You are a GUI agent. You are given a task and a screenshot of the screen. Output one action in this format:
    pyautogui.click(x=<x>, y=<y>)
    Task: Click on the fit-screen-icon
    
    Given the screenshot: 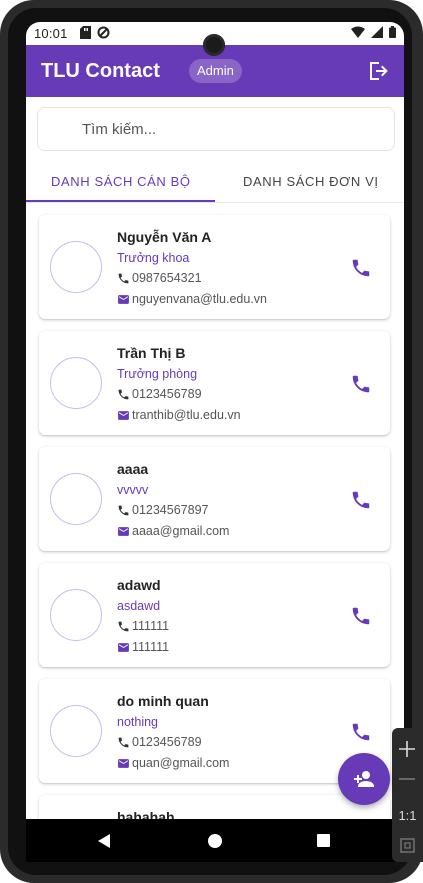 What is the action you would take?
    pyautogui.click(x=407, y=846)
    